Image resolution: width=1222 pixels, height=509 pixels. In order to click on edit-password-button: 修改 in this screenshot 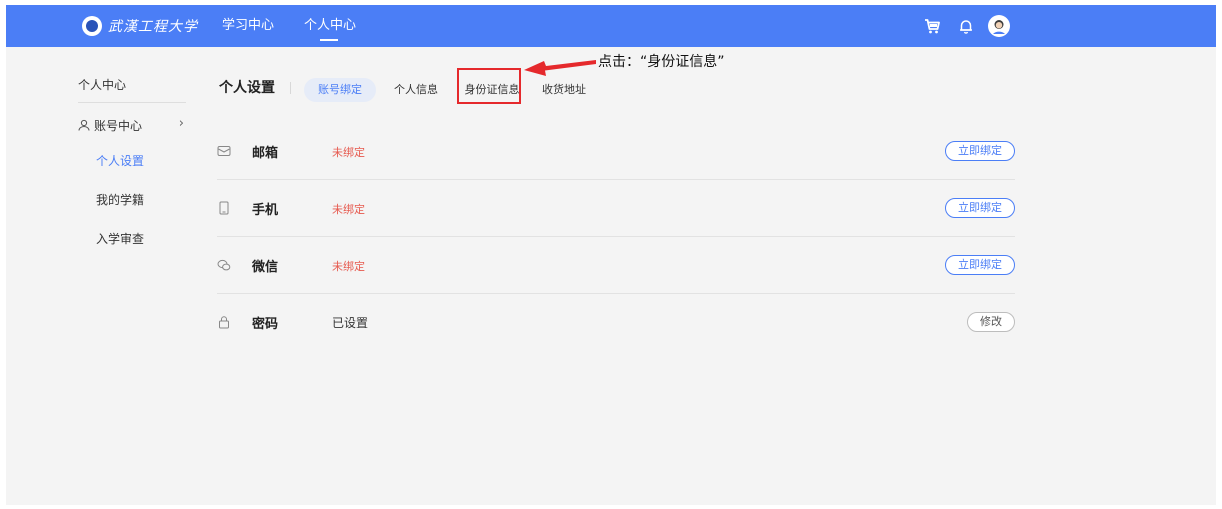, I will do `click(991, 322)`.